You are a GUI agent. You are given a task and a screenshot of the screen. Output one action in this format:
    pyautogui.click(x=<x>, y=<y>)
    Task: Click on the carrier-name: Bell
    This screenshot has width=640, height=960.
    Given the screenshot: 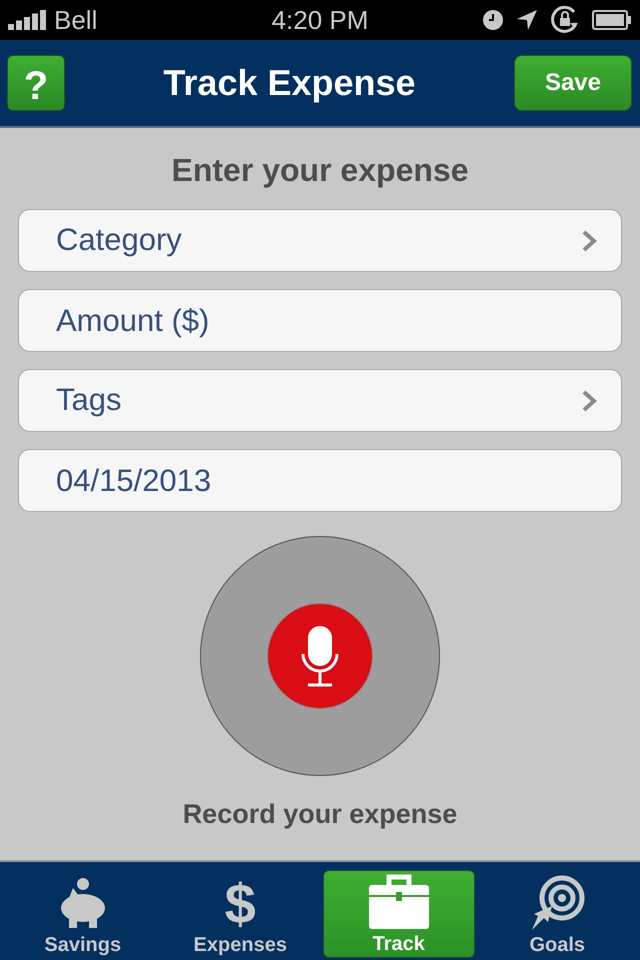 What is the action you would take?
    pyautogui.click(x=76, y=20)
    